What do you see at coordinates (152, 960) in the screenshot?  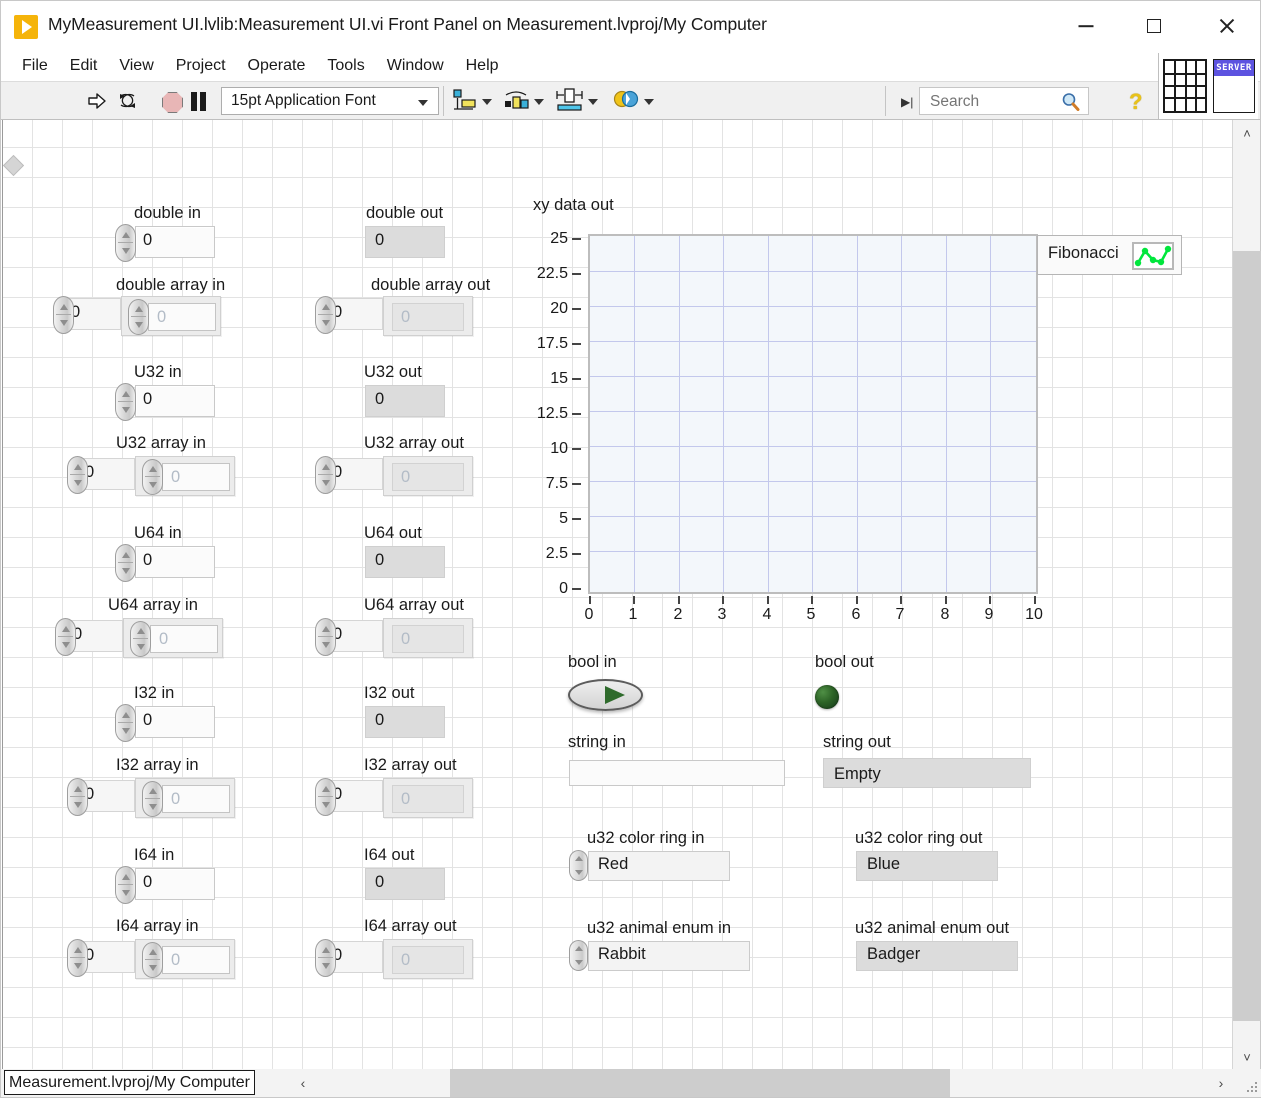 I see `control-i64-array-in-element-spinner` at bounding box center [152, 960].